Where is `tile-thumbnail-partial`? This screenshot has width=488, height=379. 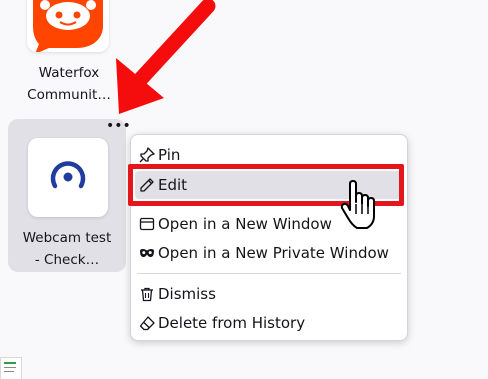
tile-thumbnail-partial is located at coordinates (11, 368).